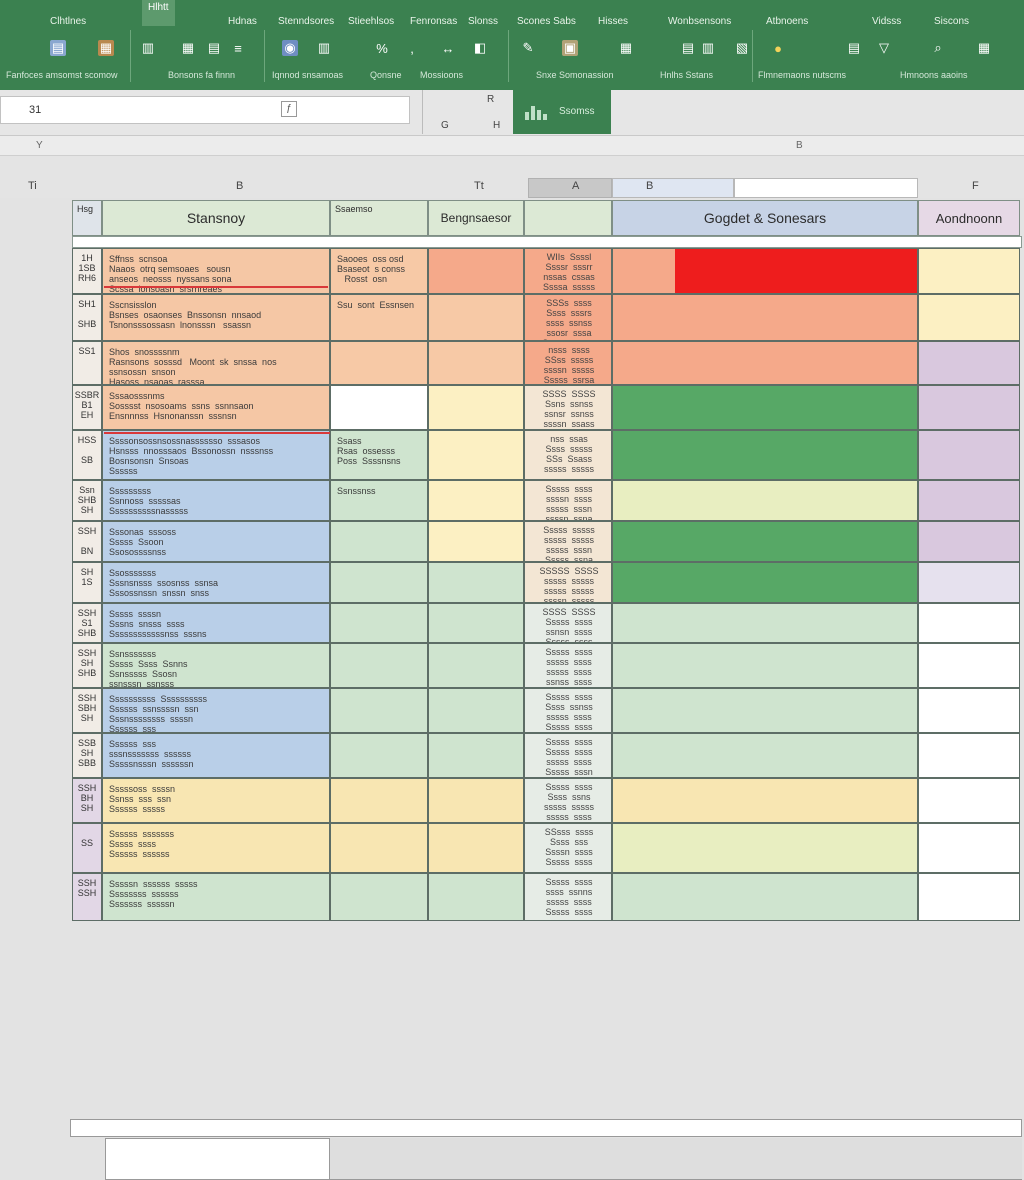  I want to click on column-header-f: F, so click(975, 186).